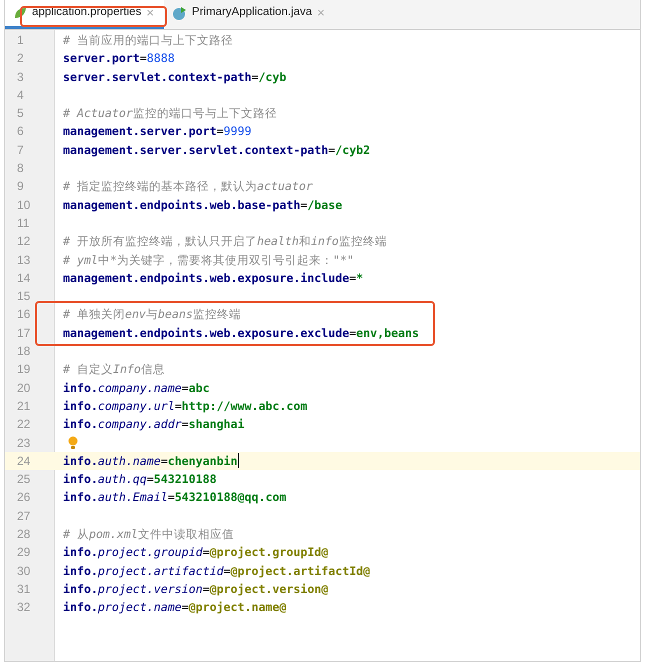 The height and width of the screenshot is (666, 645). Describe the element at coordinates (174, 497) in the screenshot. I see `code-line: info.auth.Email=543210188@qq.com` at that location.